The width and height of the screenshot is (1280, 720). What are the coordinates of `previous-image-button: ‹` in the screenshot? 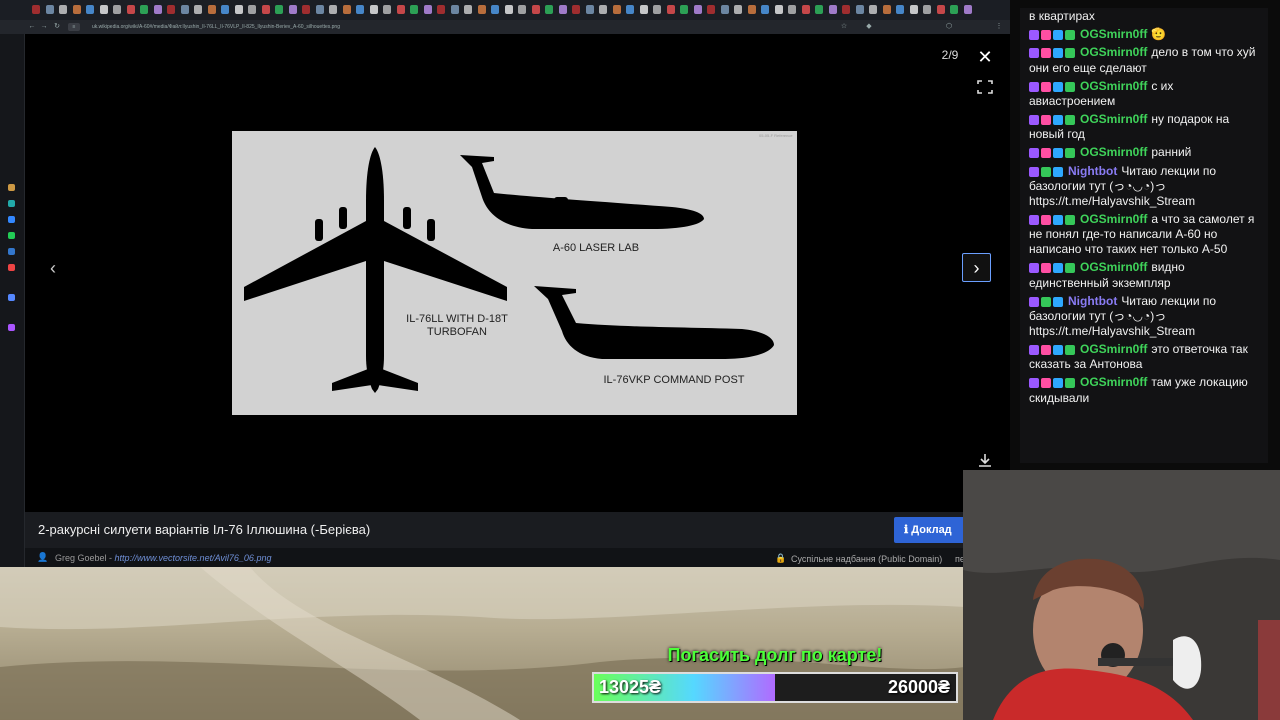 It's located at (53, 268).